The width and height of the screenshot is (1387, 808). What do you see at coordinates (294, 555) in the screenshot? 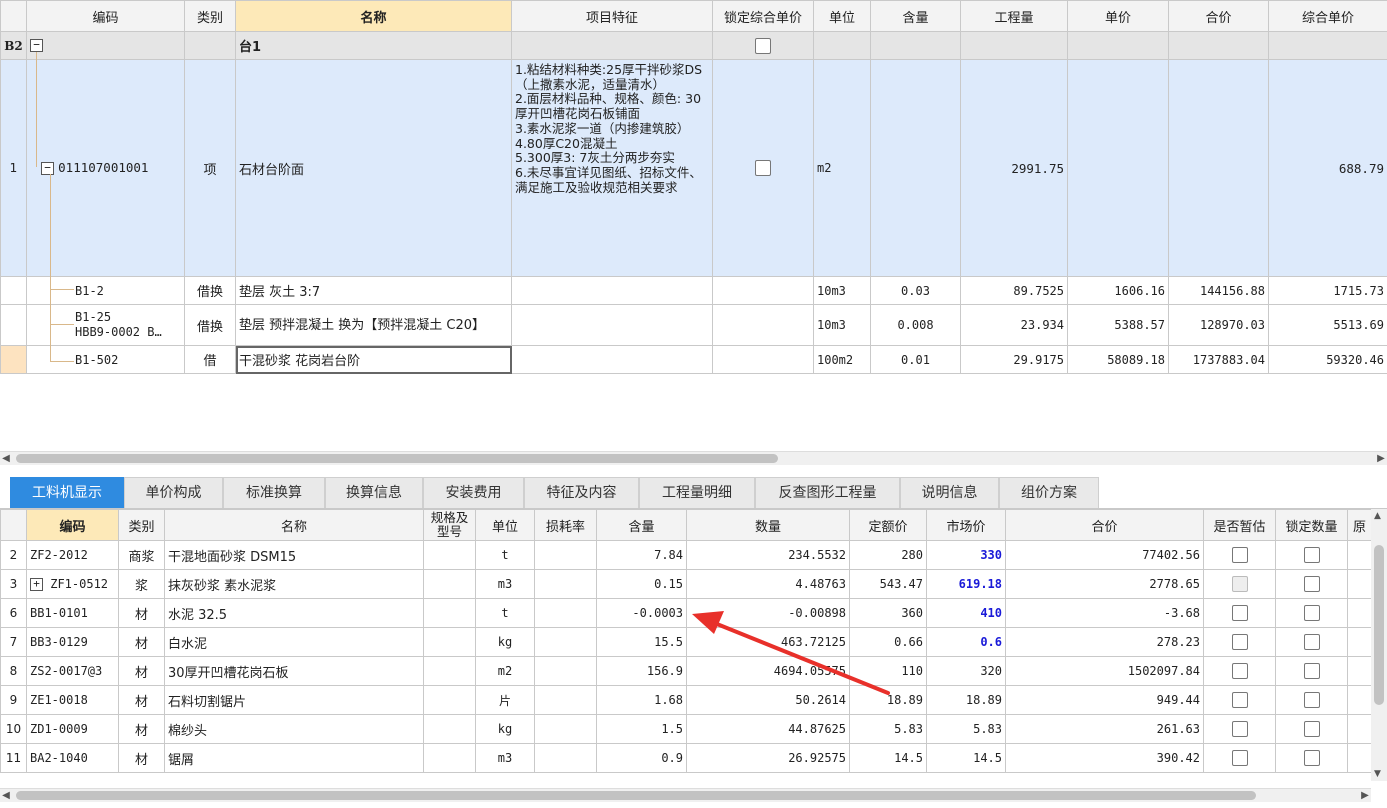
I see `name-cell: 干混地面砂浆 DSM15` at bounding box center [294, 555].